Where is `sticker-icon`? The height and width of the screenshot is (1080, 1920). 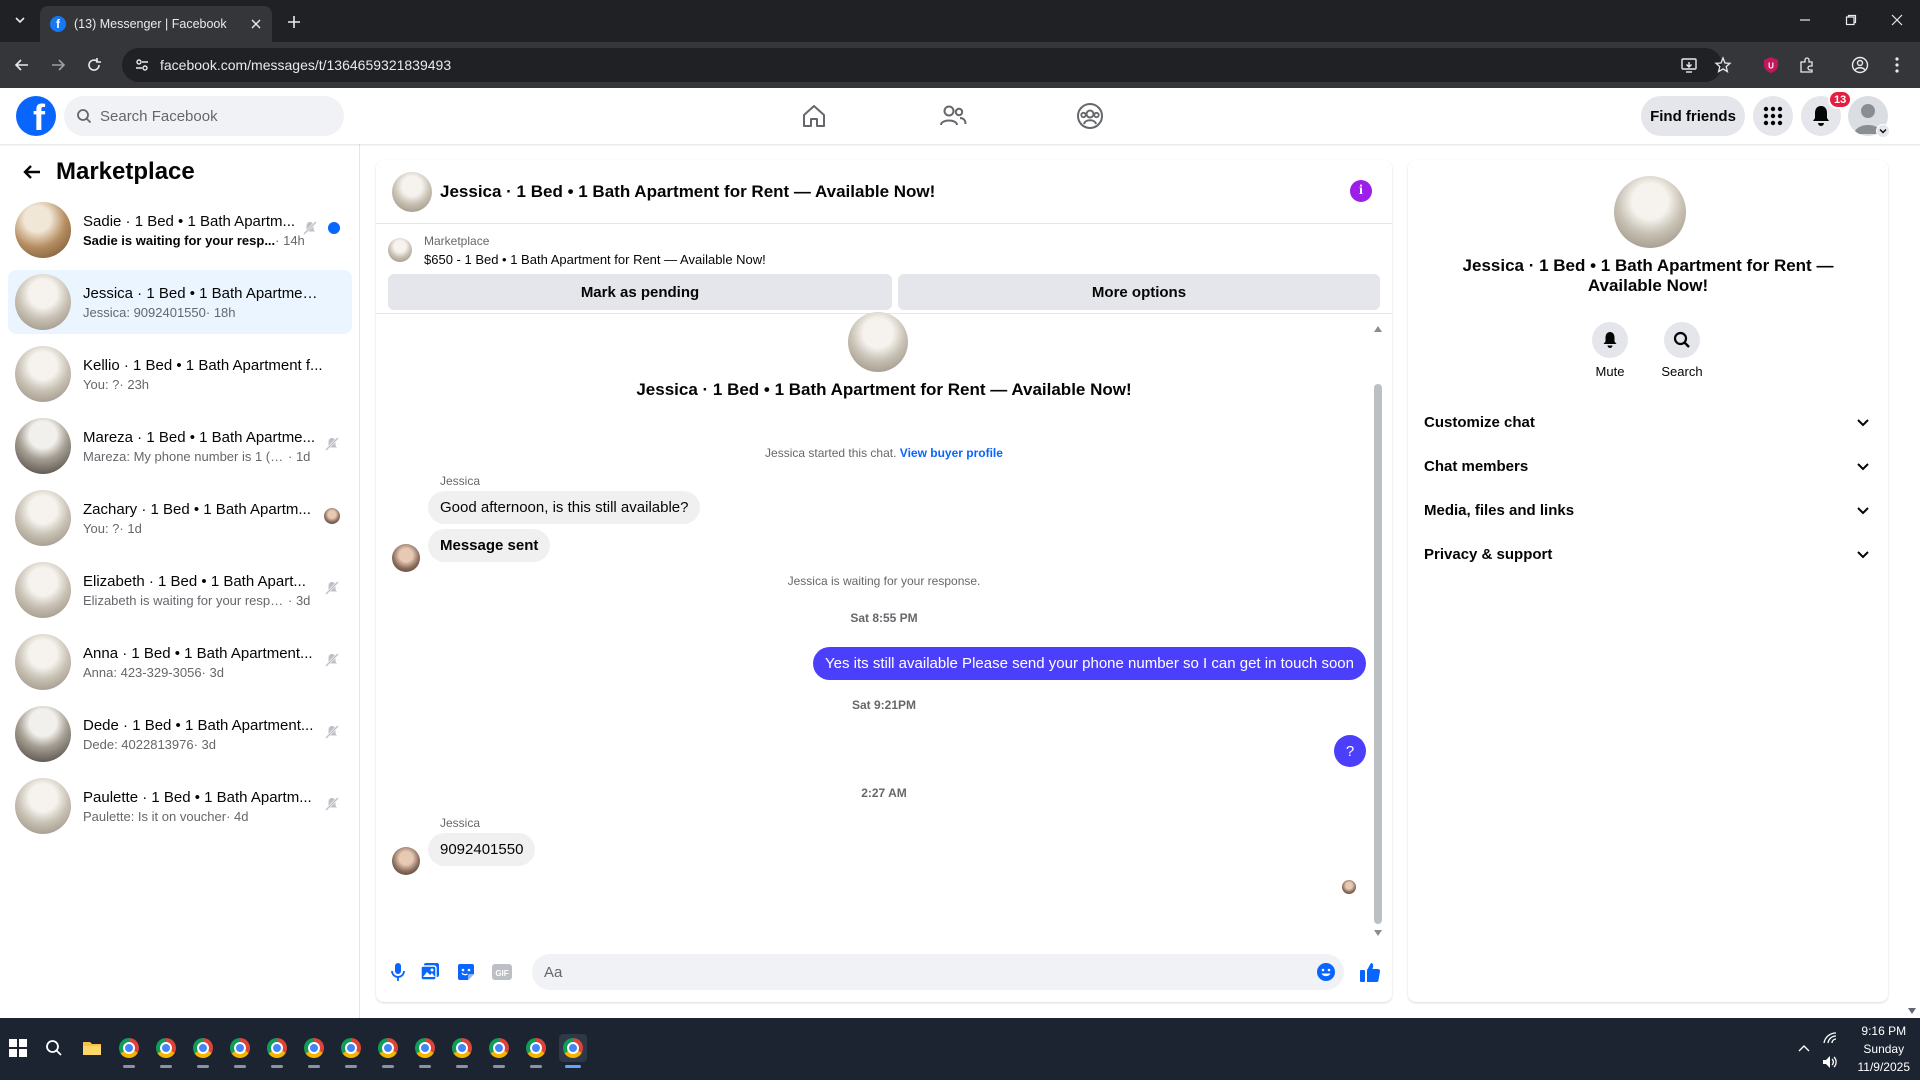 sticker-icon is located at coordinates (466, 972).